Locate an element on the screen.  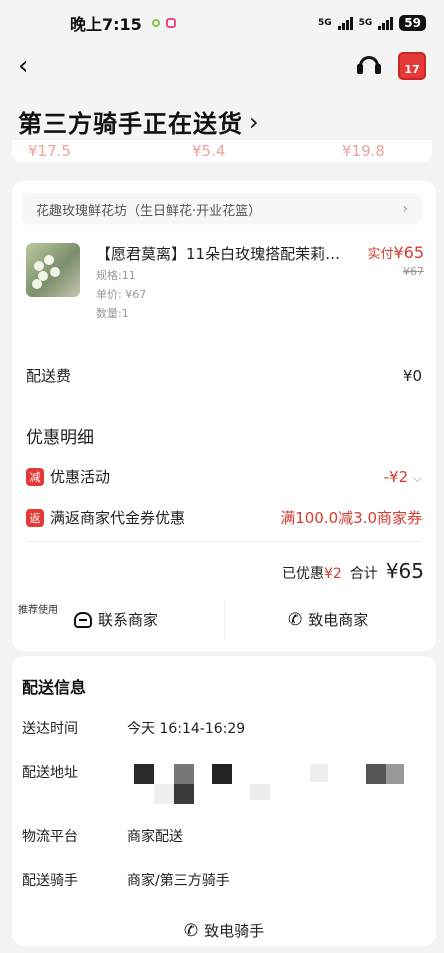
coupon-value: 满100.0减3.0商家券 is located at coordinates (351, 518).